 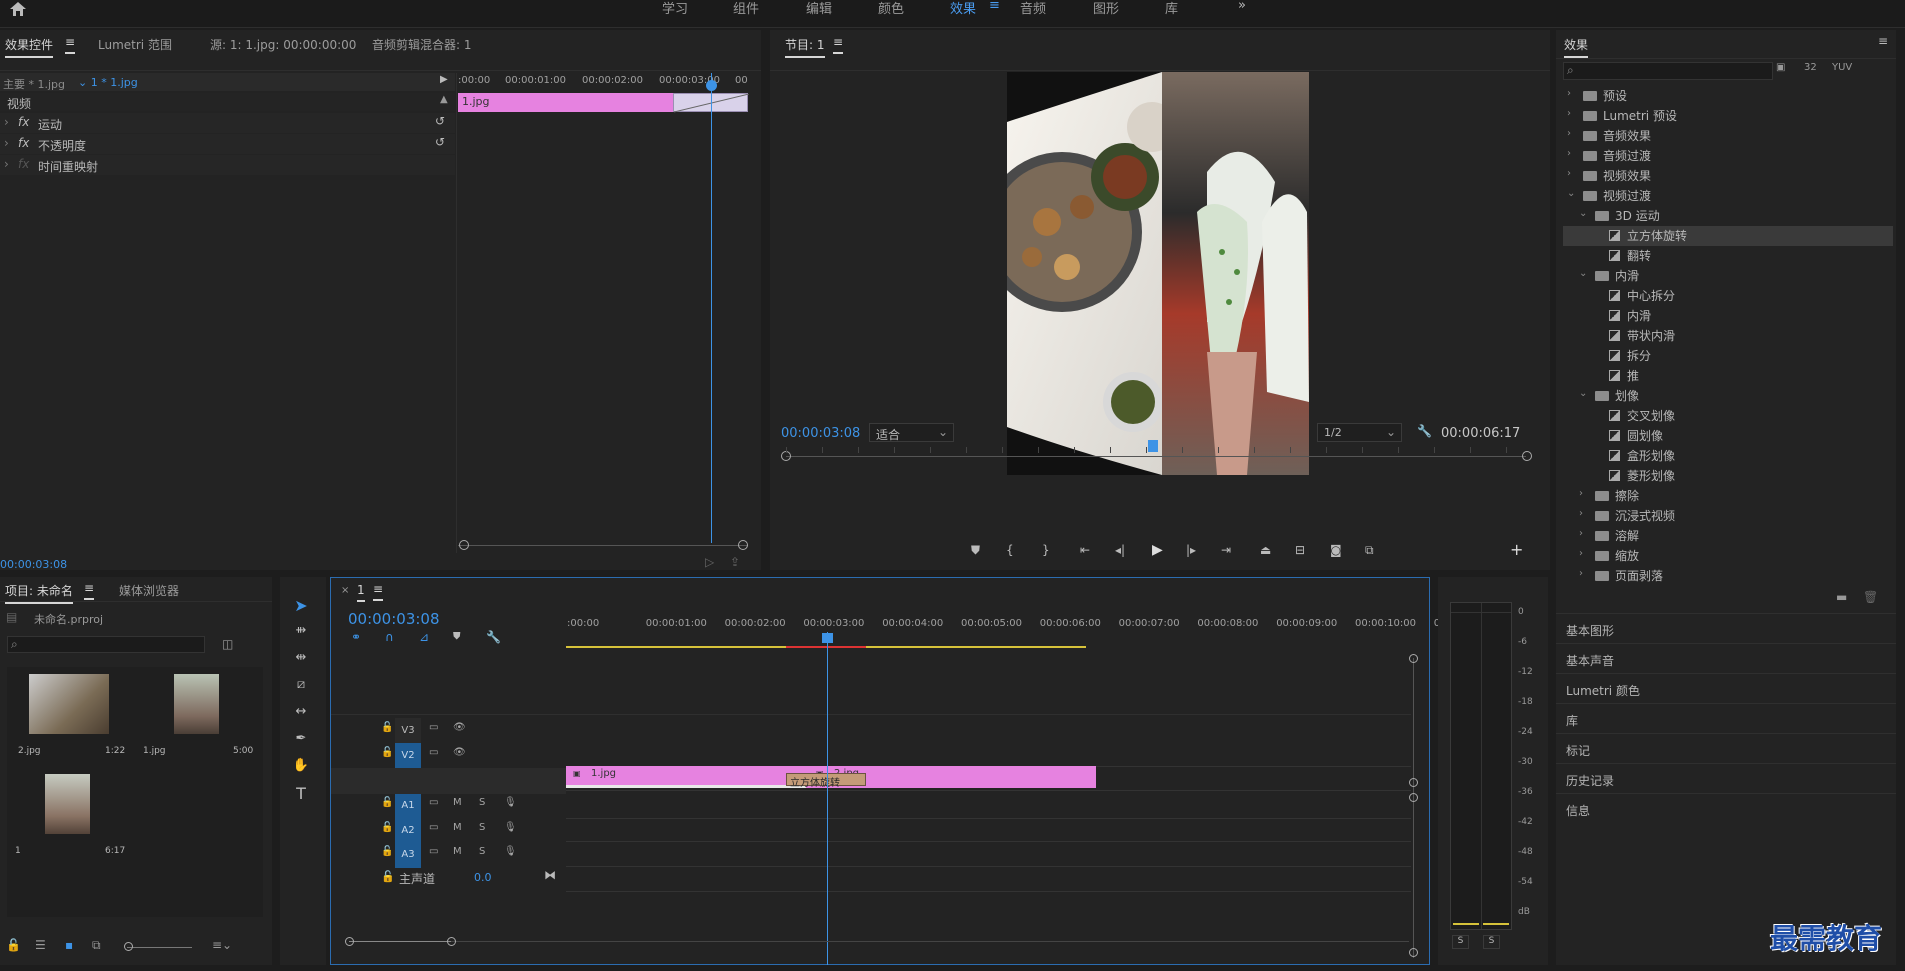 What do you see at coordinates (1841, 597) in the screenshot?
I see `new-bin-icon: ▬` at bounding box center [1841, 597].